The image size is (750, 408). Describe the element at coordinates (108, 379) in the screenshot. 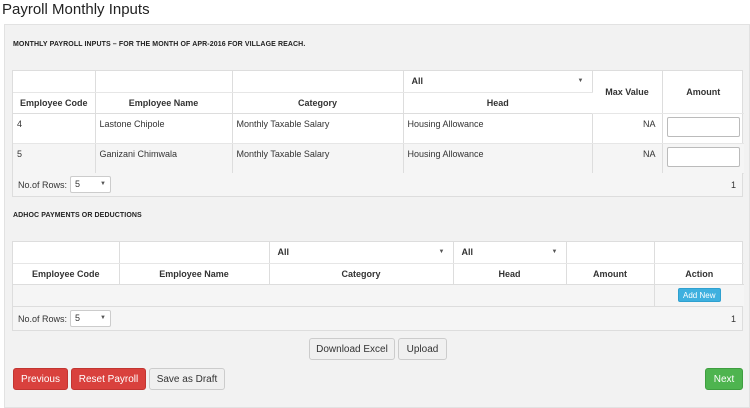

I see `reset-payroll-button: Reset Payroll` at that location.